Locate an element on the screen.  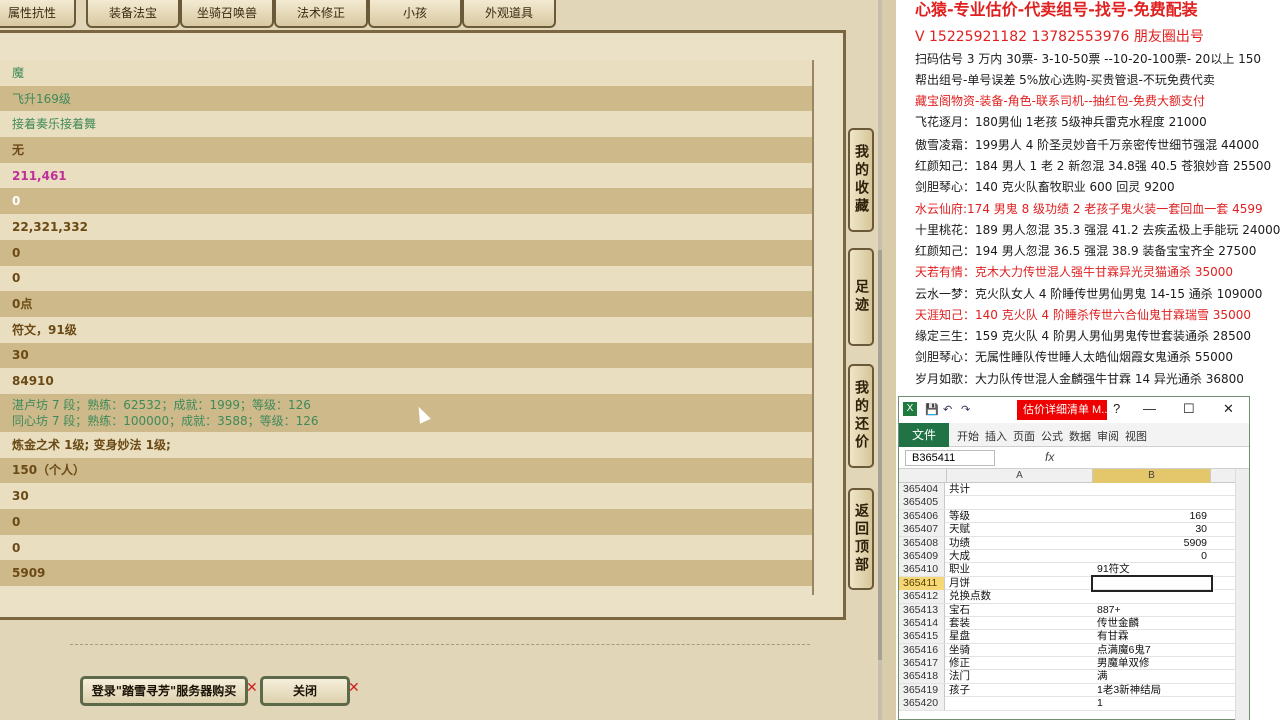
save-icon: 💾 is located at coordinates (932, 409).